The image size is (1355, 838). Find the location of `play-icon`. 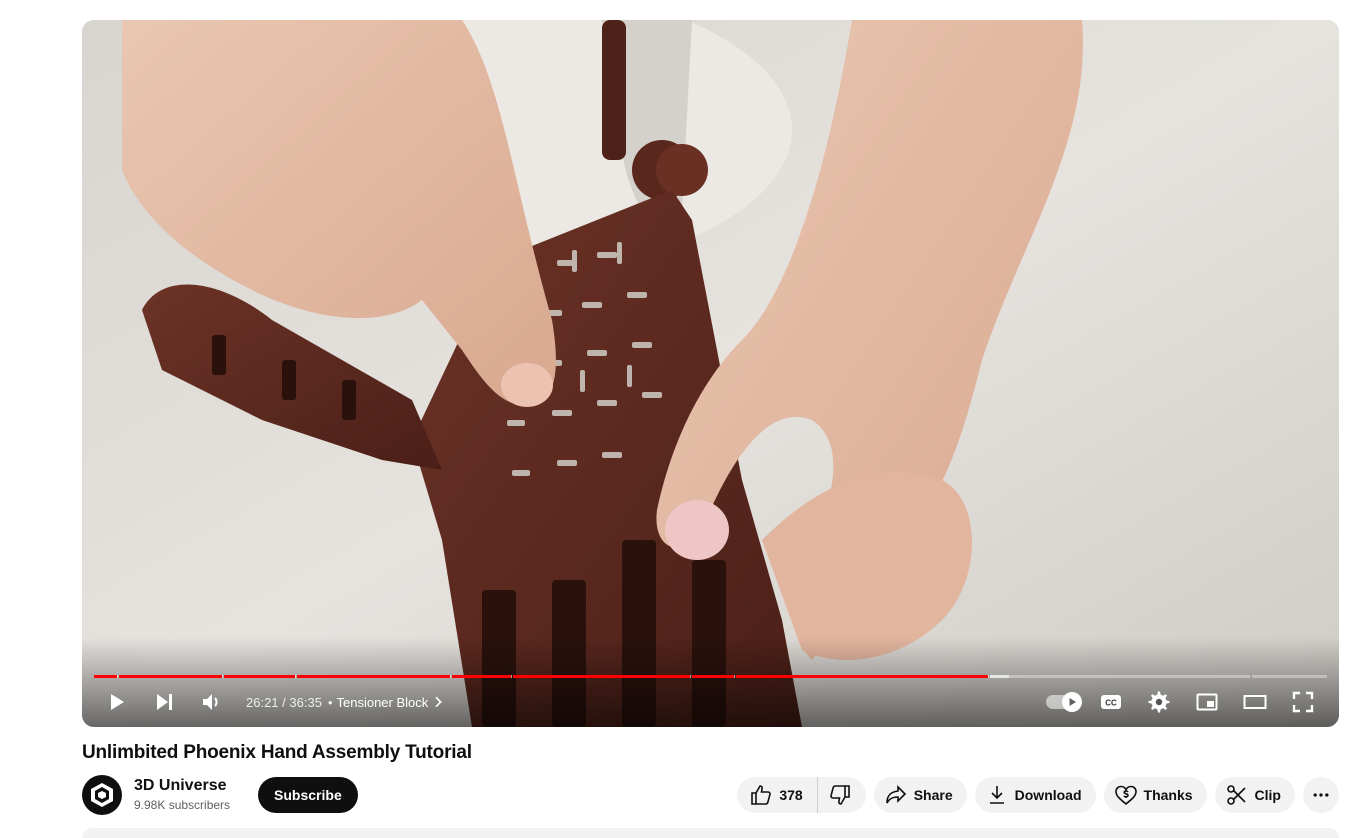

play-icon is located at coordinates (117, 702).